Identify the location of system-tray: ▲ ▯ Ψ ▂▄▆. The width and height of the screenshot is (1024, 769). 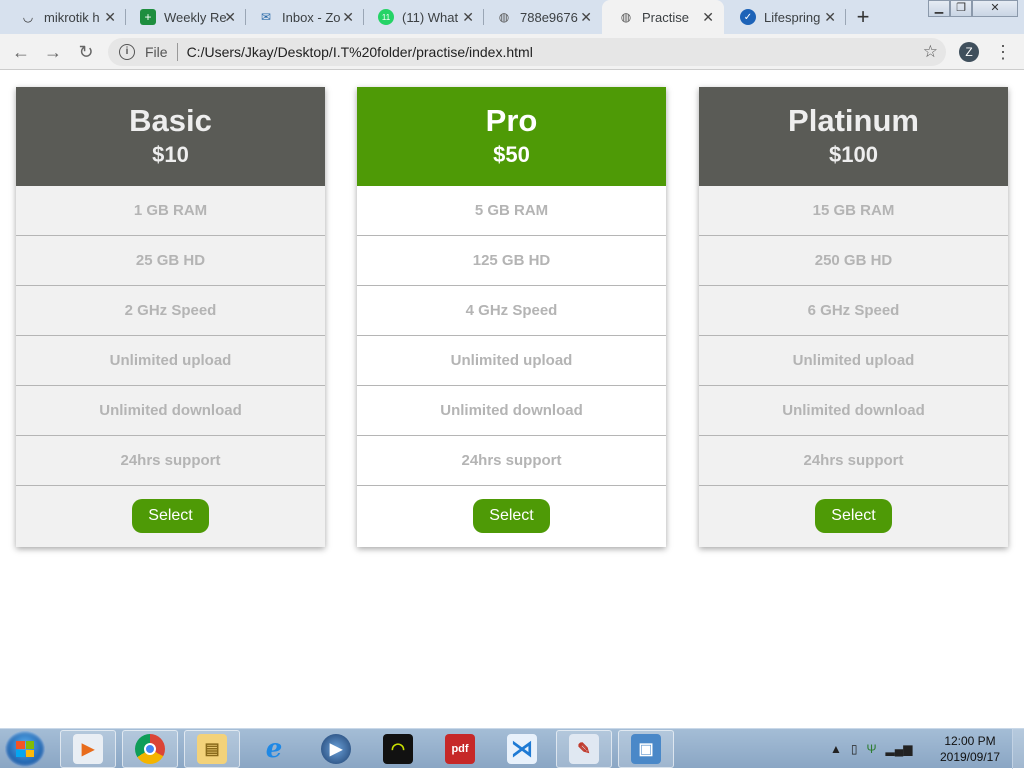
(876, 749).